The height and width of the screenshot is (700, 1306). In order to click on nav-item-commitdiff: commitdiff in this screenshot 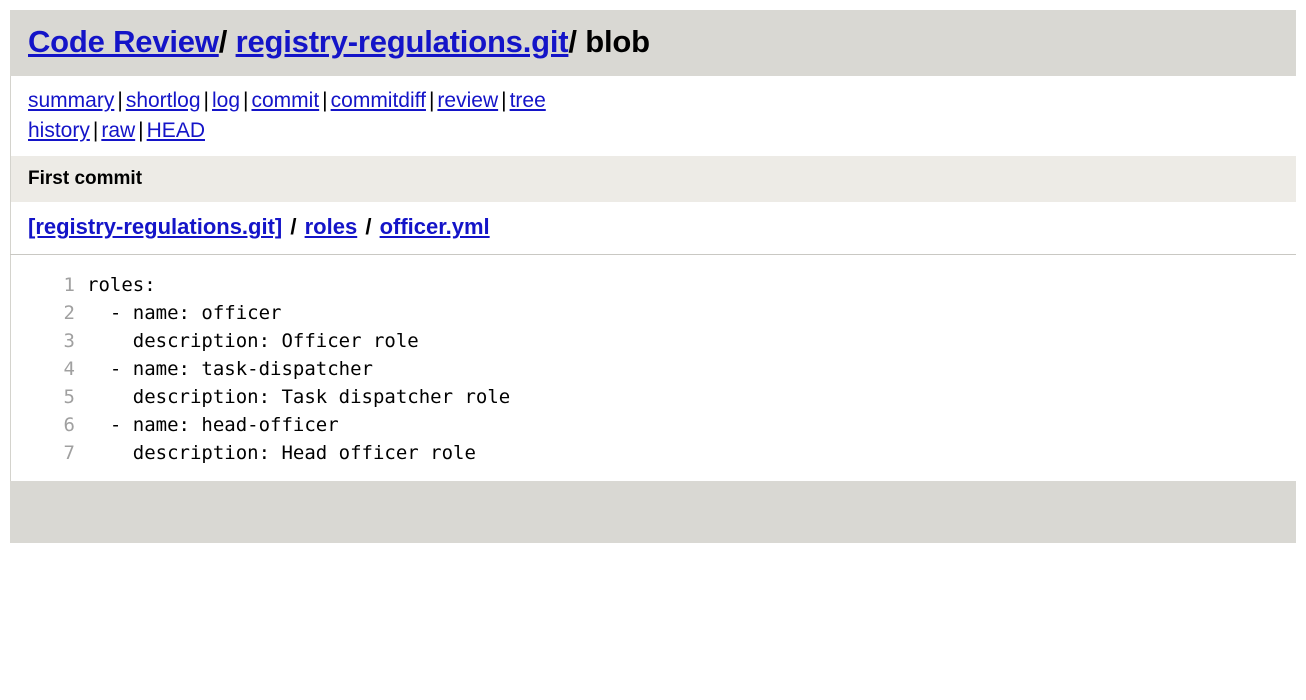, I will do `click(378, 100)`.